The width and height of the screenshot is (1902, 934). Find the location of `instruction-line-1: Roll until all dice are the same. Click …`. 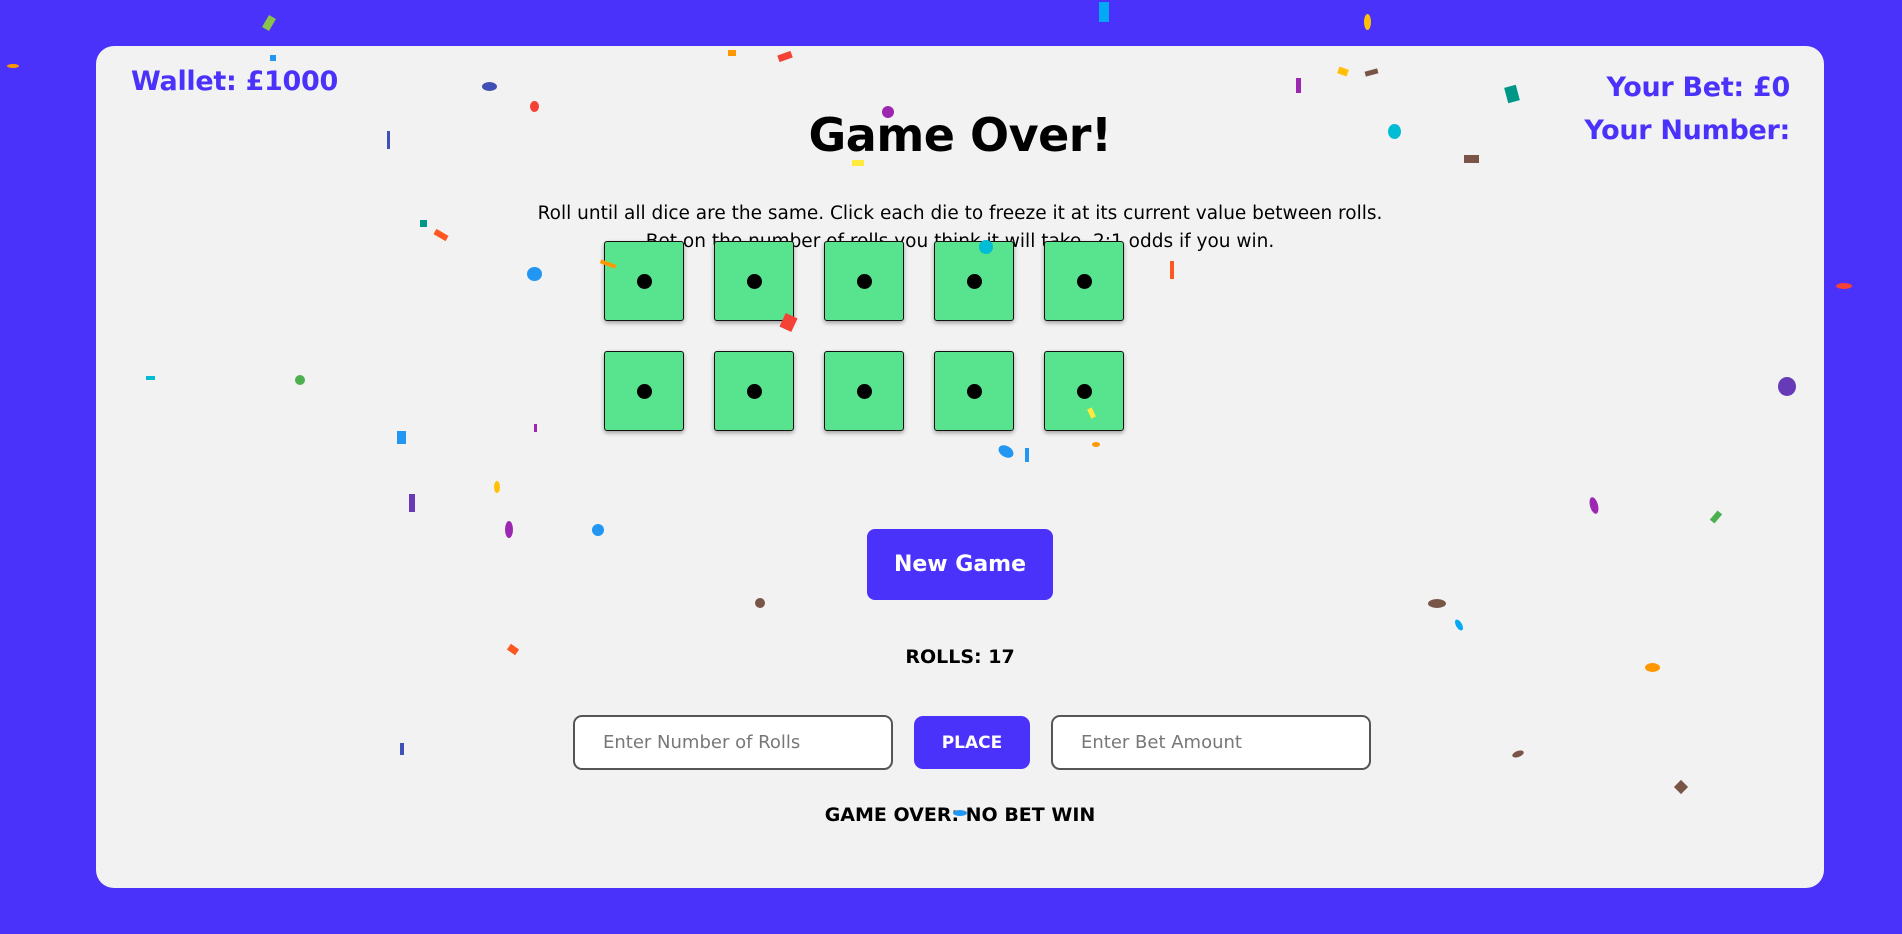

instruction-line-1: Roll until all dice are the same. Click … is located at coordinates (960, 213).